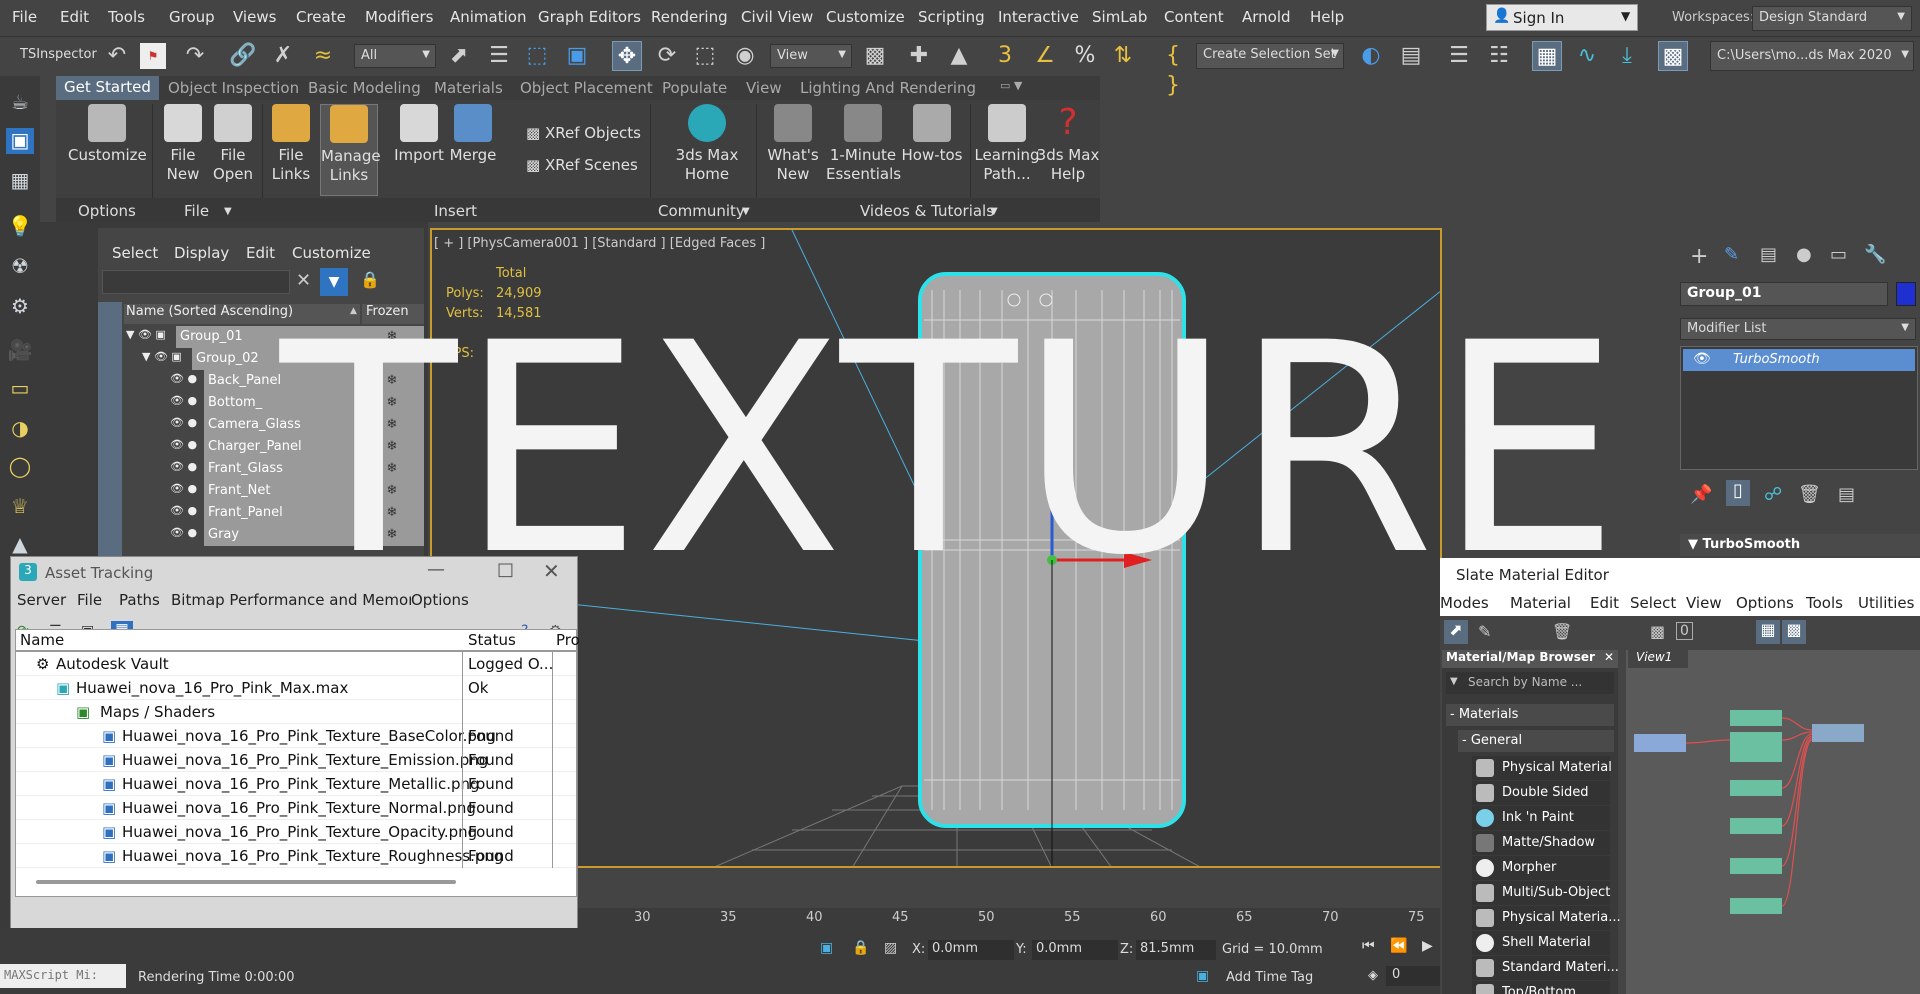  I want to click on camera-group-icon: ☢, so click(20, 267).